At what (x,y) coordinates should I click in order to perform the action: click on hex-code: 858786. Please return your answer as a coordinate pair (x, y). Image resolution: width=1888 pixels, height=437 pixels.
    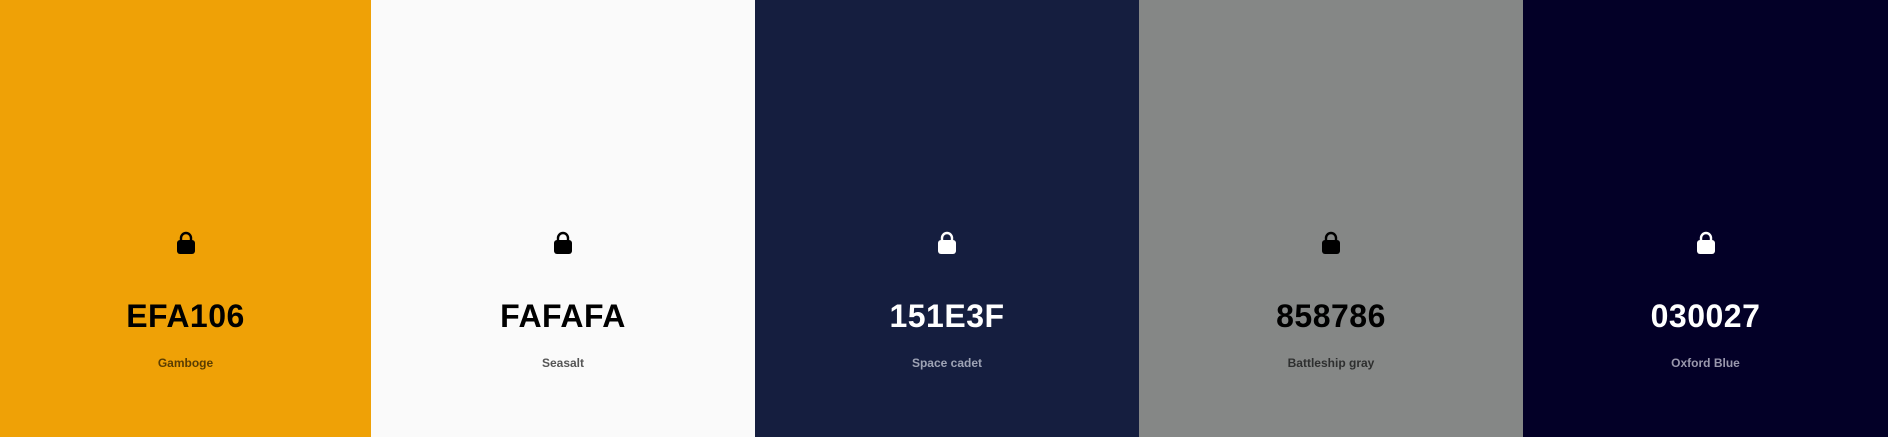
    Looking at the image, I should click on (1331, 316).